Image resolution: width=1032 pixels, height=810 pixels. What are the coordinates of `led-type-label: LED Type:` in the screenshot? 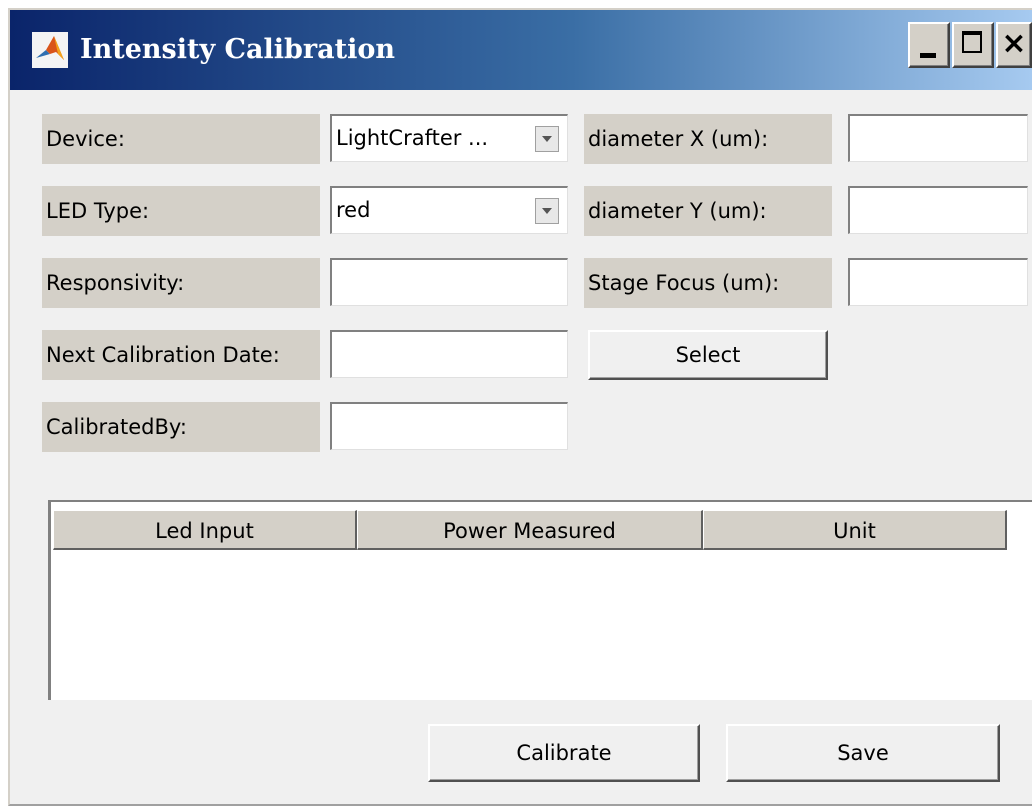 It's located at (181, 211).